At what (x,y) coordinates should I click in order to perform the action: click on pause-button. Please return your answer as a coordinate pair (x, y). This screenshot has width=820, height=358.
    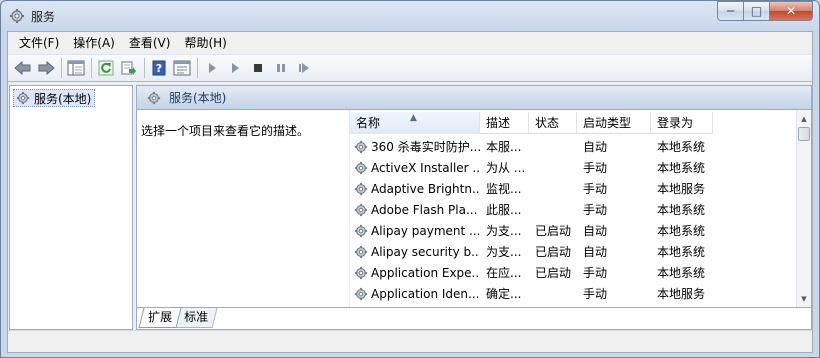
    Looking at the image, I should click on (281, 68).